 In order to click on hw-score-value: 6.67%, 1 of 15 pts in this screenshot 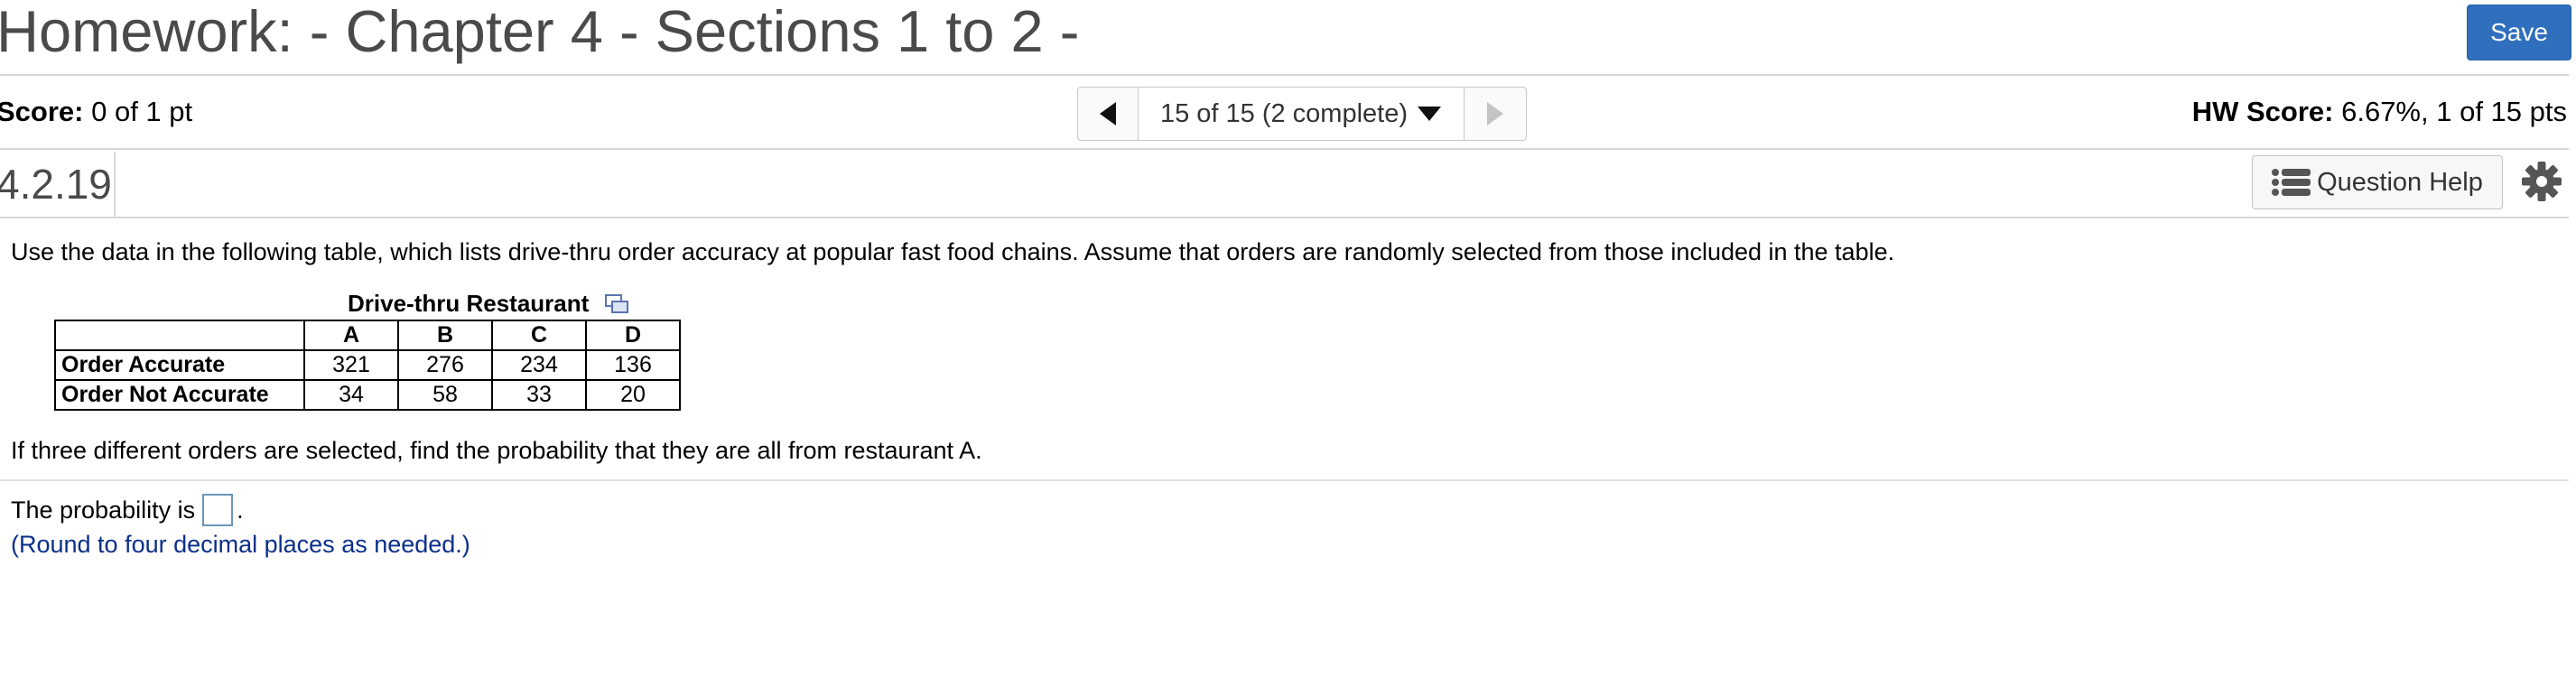, I will do `click(2454, 111)`.